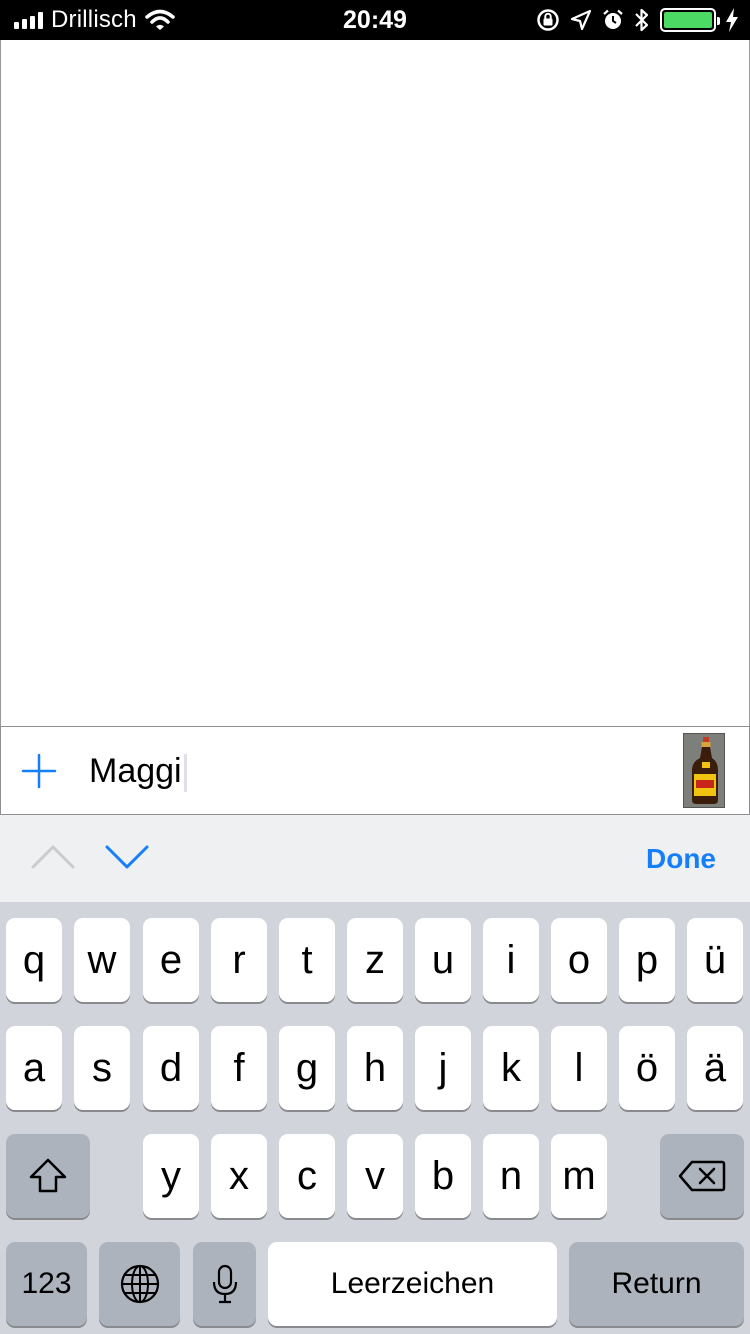  What do you see at coordinates (579, 960) in the screenshot?
I see `key-o: o` at bounding box center [579, 960].